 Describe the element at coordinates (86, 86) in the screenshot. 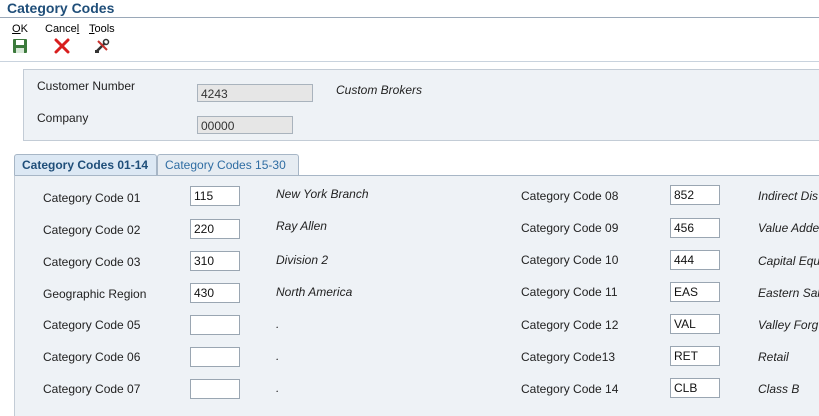

I see `customer-number-label: Customer Number` at that location.